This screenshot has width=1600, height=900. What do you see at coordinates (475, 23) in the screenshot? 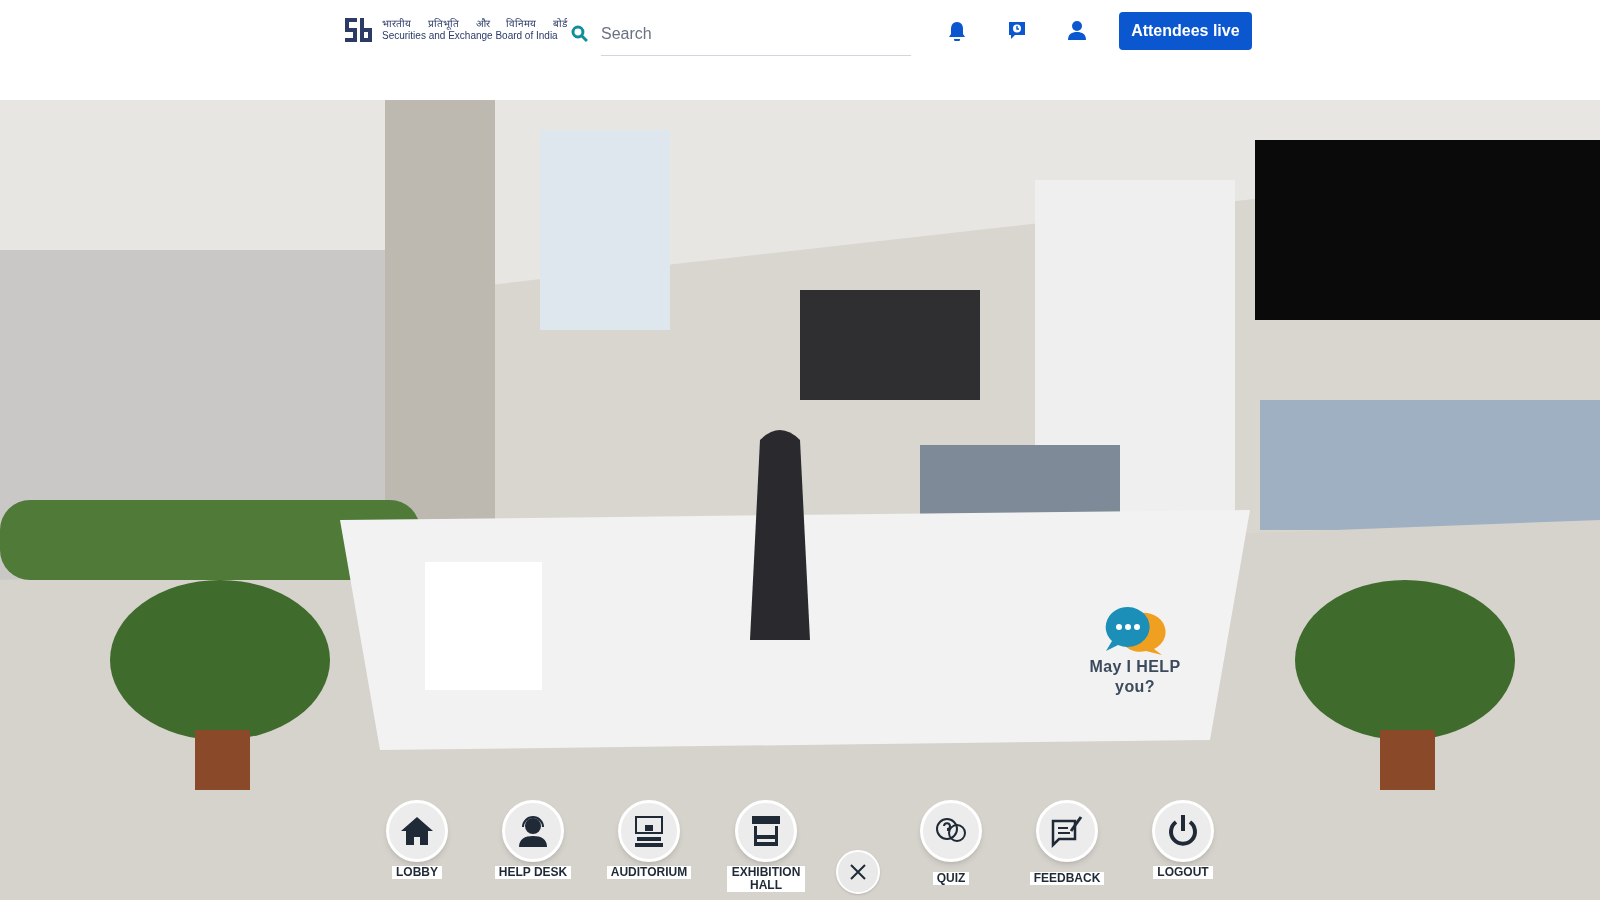
I see `logo-hindi-text: भारतीय प्रतिभूति और विनिमय बोर्ड` at bounding box center [475, 23].